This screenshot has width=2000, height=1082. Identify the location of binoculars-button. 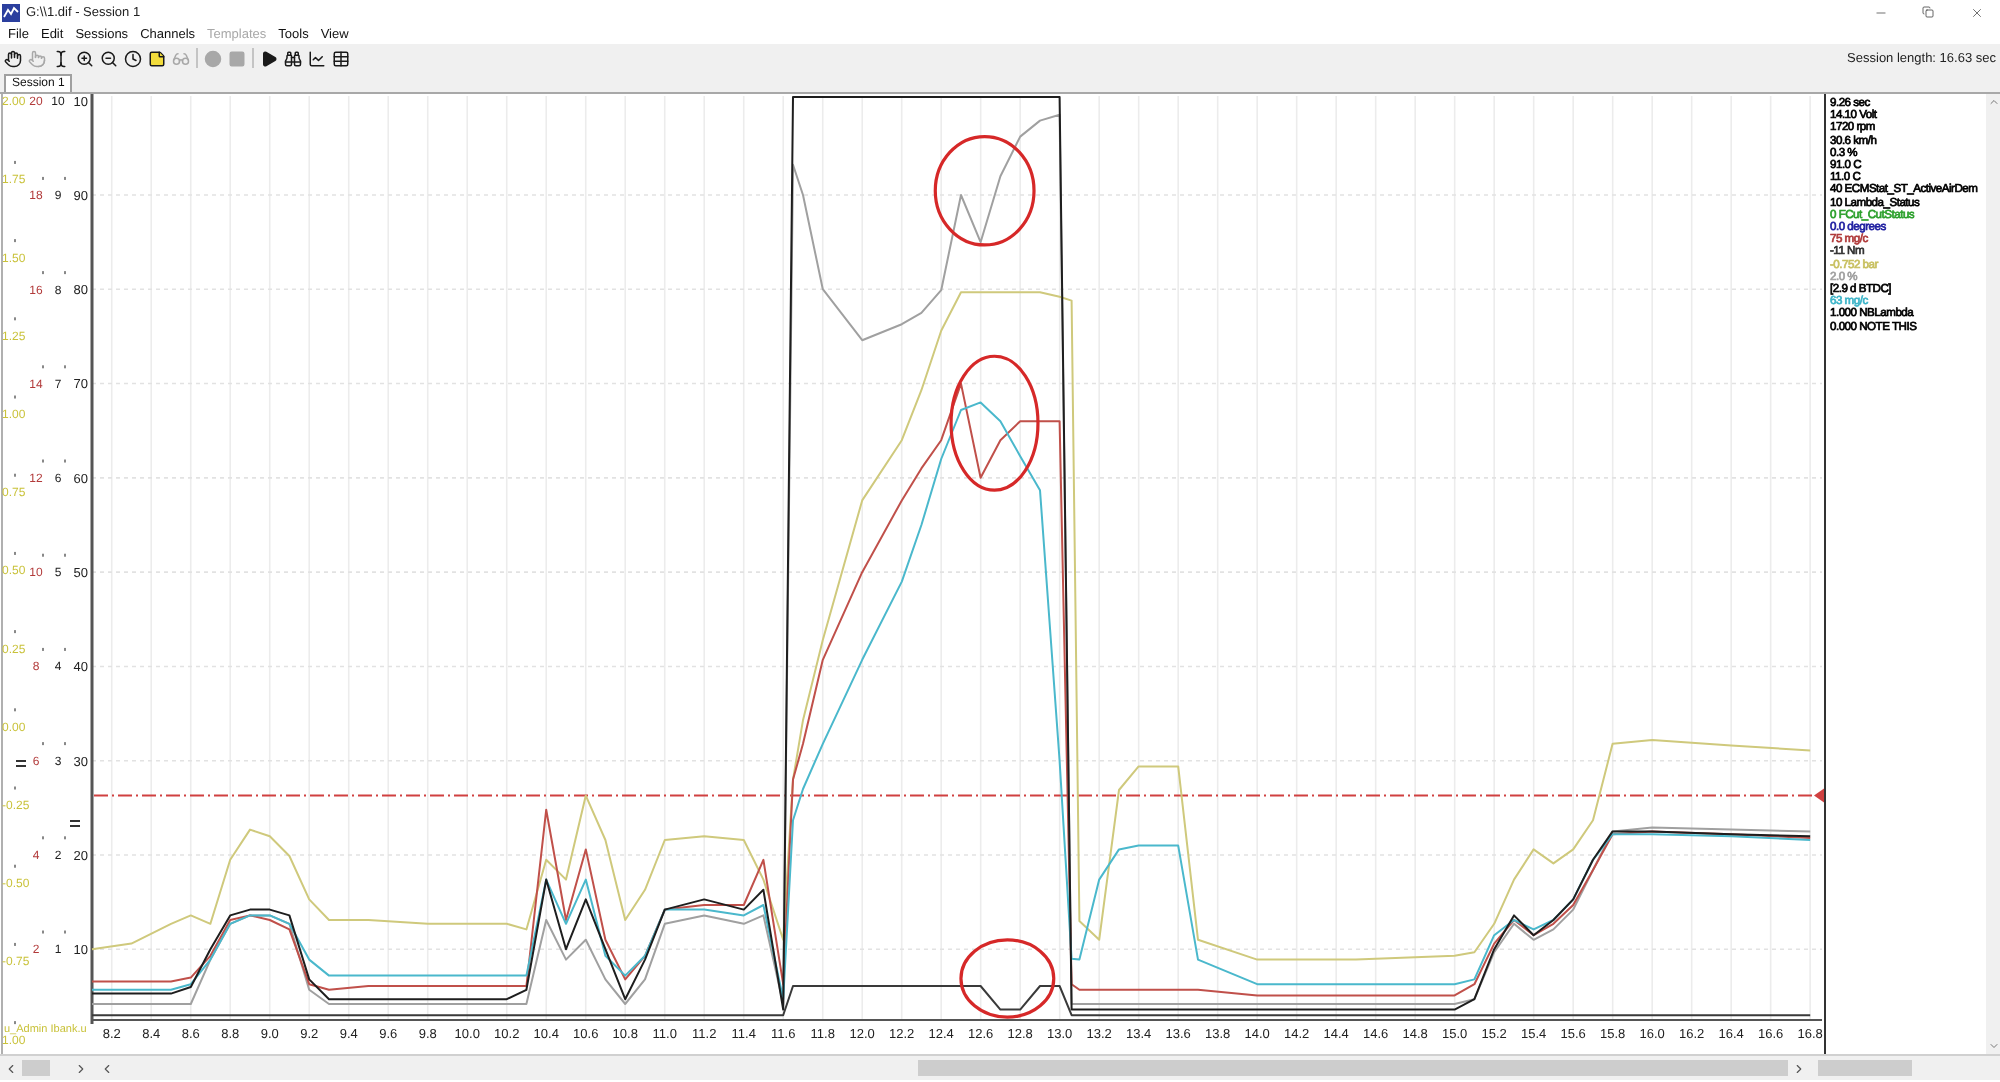
(292, 58).